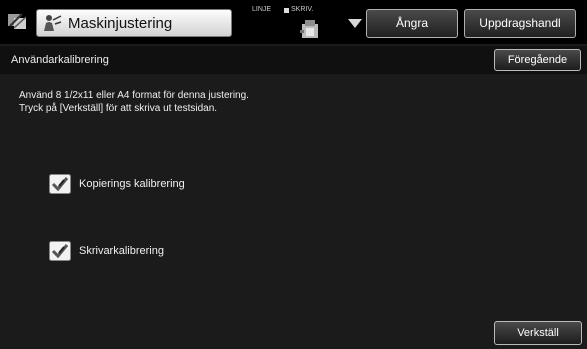 This screenshot has width=587, height=349. Describe the element at coordinates (132, 184) in the screenshot. I see `copy-calibration-label: Kopierings kalibrering` at that location.